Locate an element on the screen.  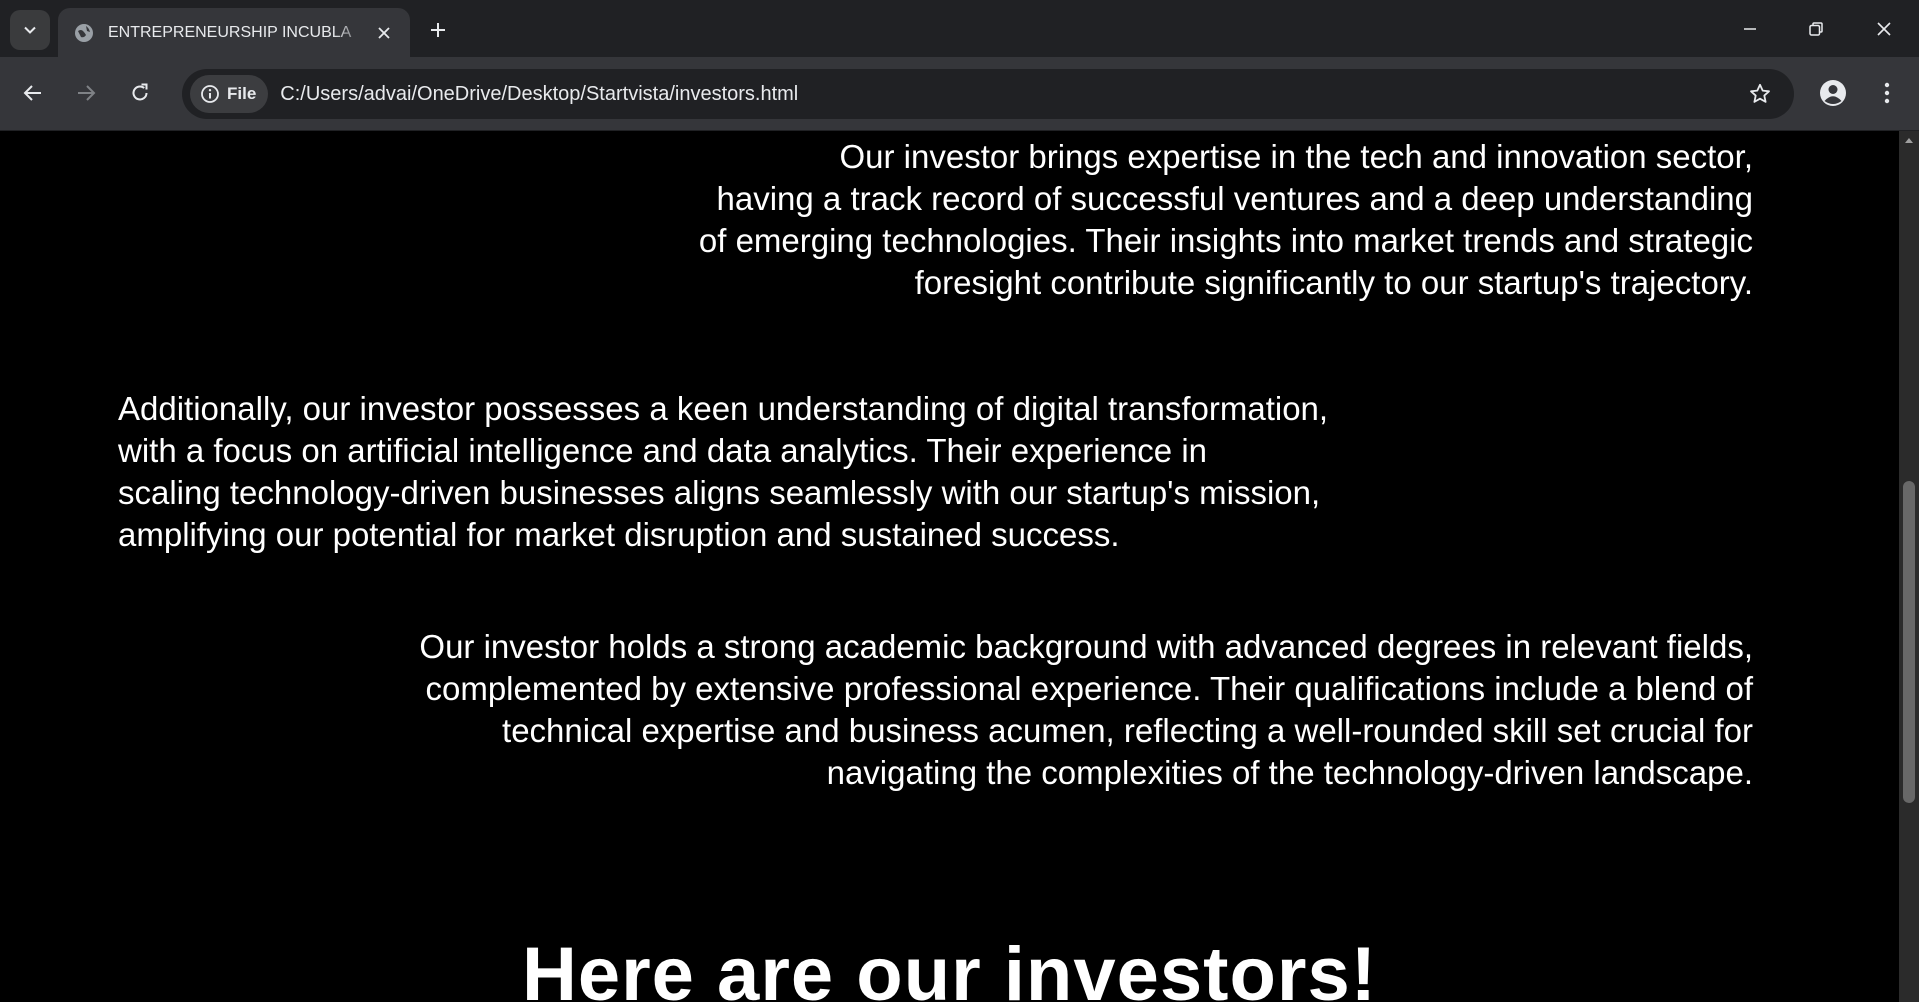
restore-icon is located at coordinates (1816, 28).